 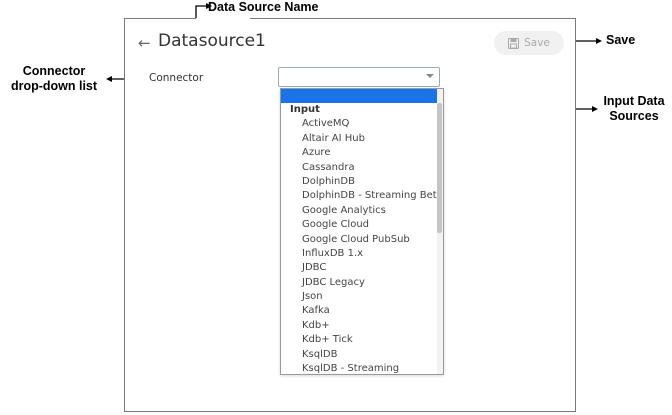 I want to click on annotation-input-line1: Input Data, so click(x=634, y=101).